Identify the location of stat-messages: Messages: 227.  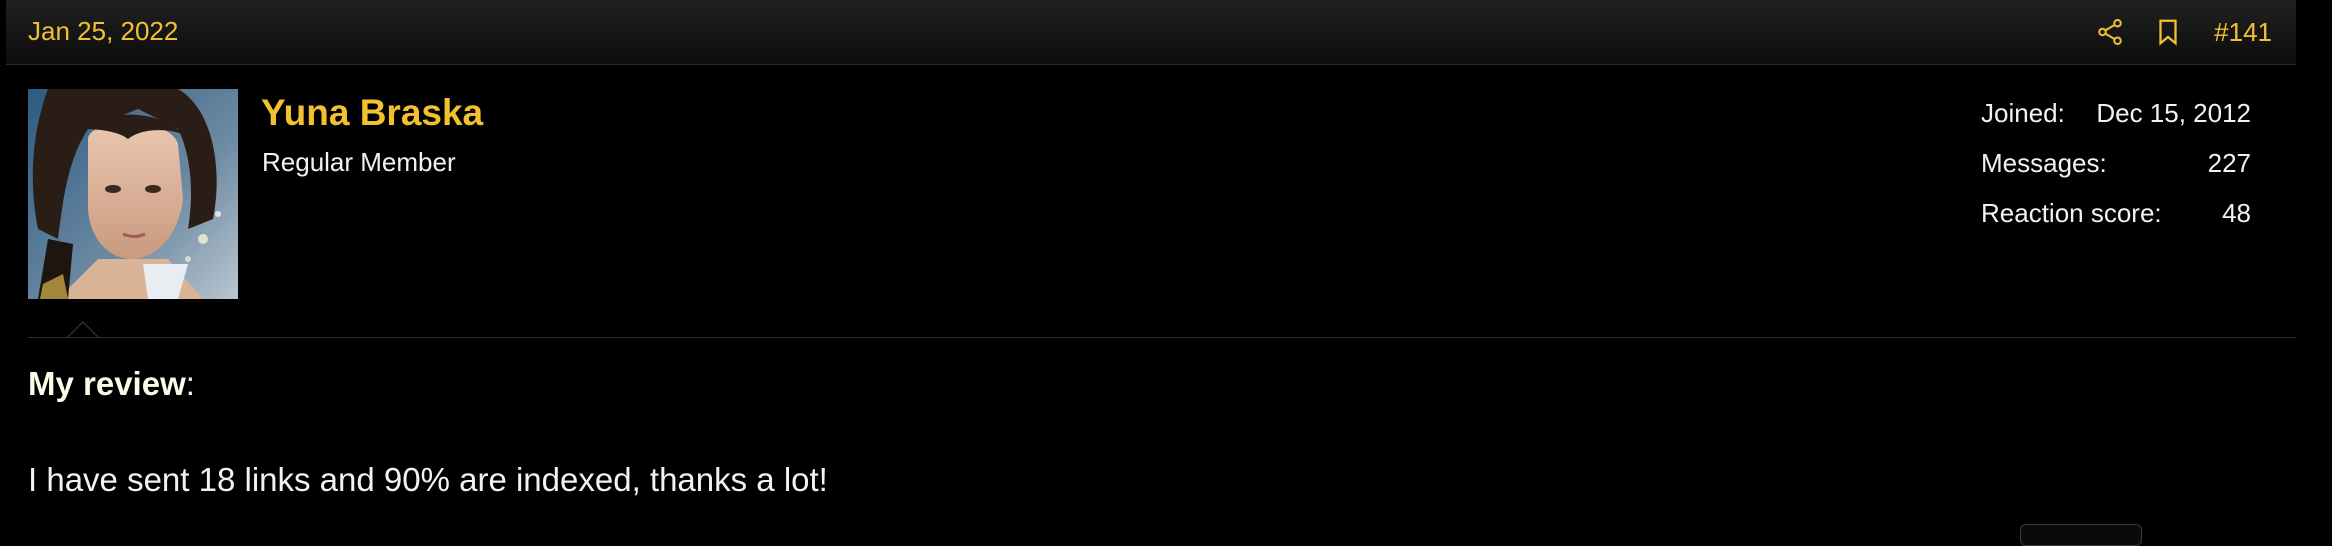
(2116, 172).